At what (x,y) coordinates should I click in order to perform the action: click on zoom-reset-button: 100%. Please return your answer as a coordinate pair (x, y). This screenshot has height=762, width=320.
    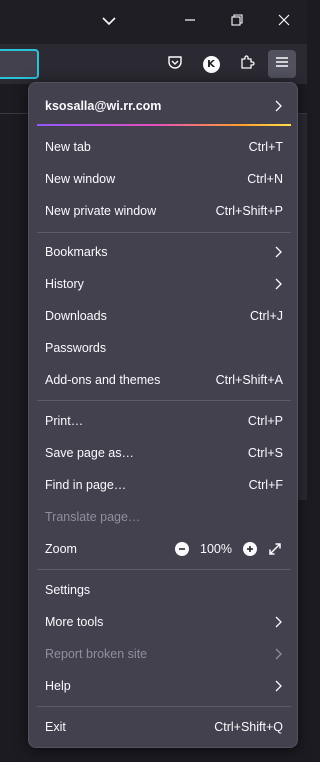
    Looking at the image, I should click on (216, 549).